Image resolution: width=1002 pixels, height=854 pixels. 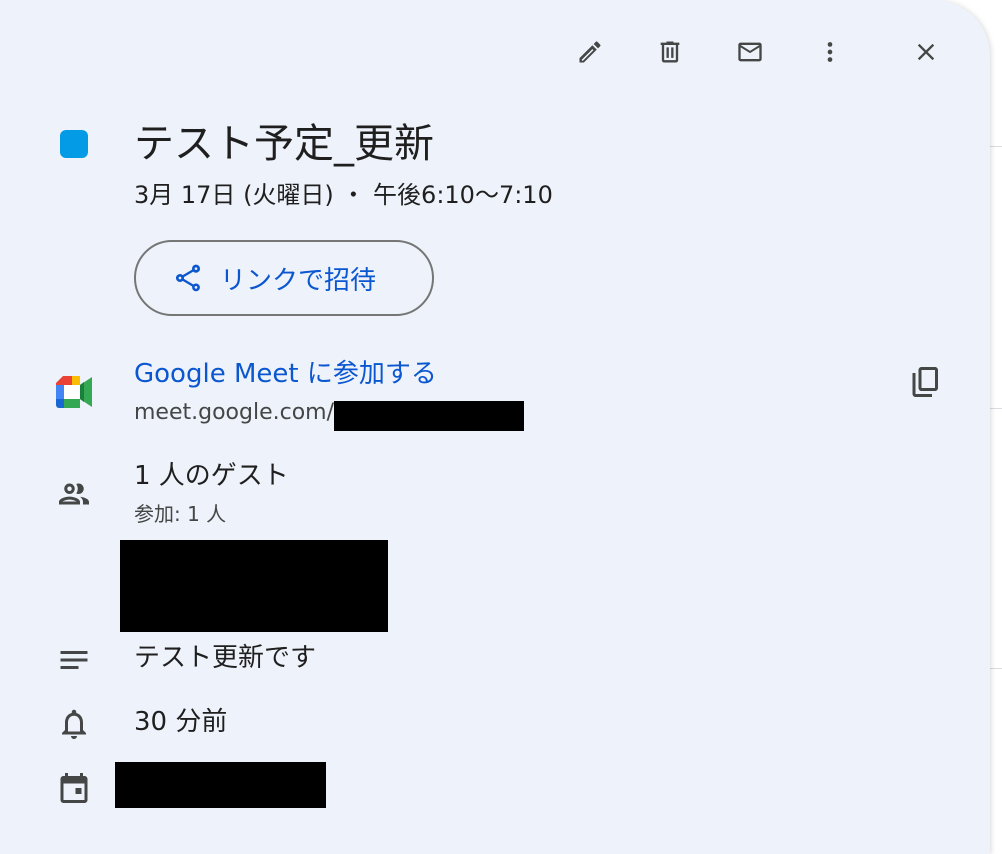 I want to click on bell-icon, so click(x=74, y=724).